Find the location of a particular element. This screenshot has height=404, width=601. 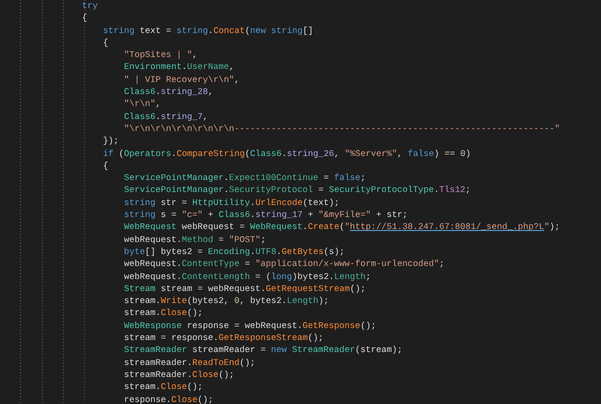

code-line: }); is located at coordinates (111, 141).